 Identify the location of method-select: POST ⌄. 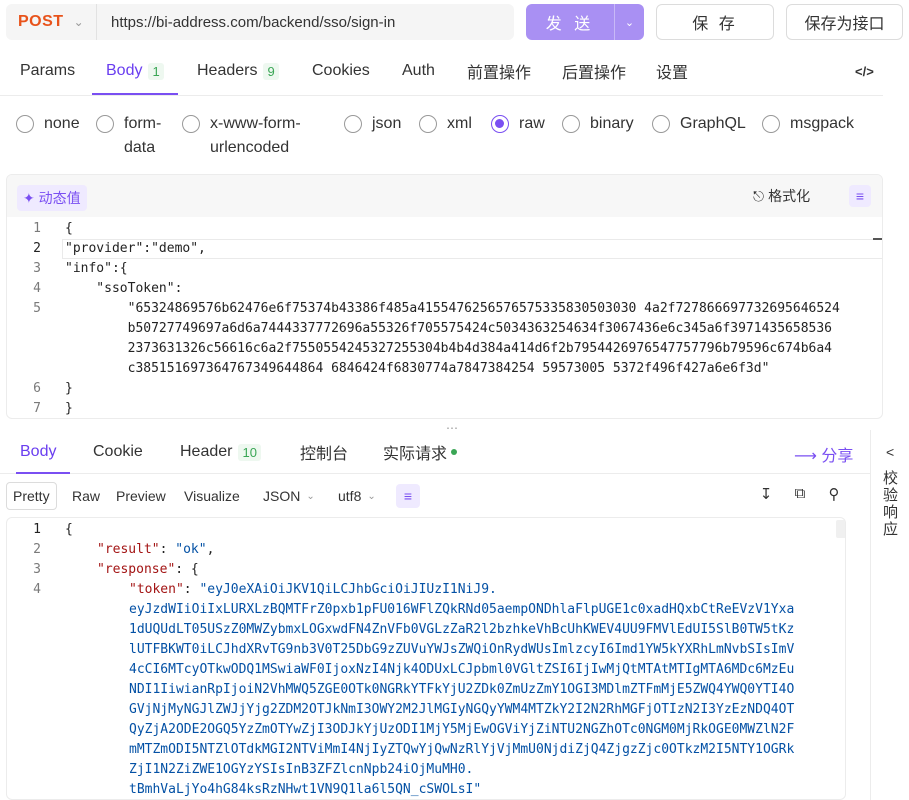
(51, 22).